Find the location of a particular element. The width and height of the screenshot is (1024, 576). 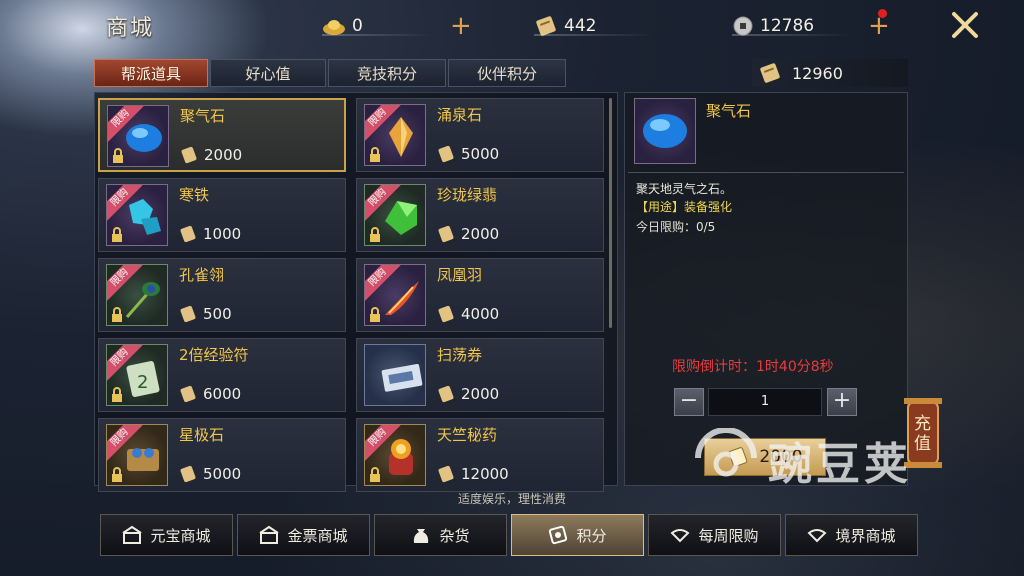

item-price: 6000 is located at coordinates (210, 394).